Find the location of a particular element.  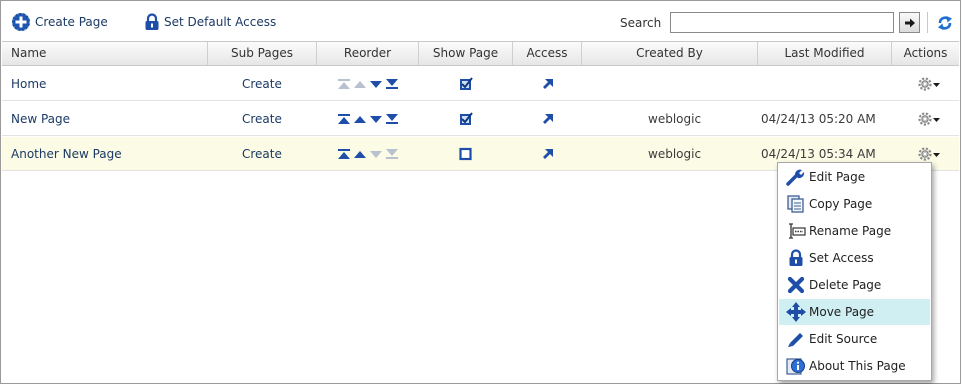

menu-item-about-this-page: About This Page is located at coordinates (854, 366).